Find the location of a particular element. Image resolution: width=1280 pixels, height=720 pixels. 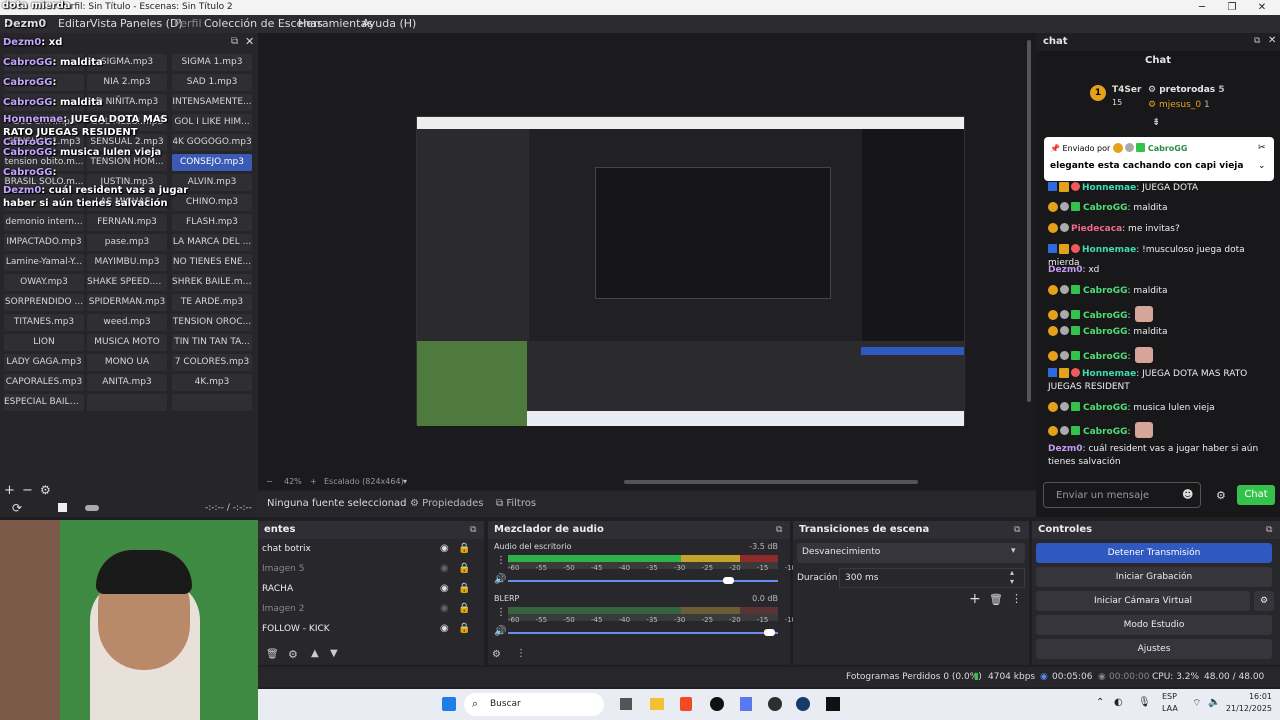

app-icon is located at coordinates (746, 704).